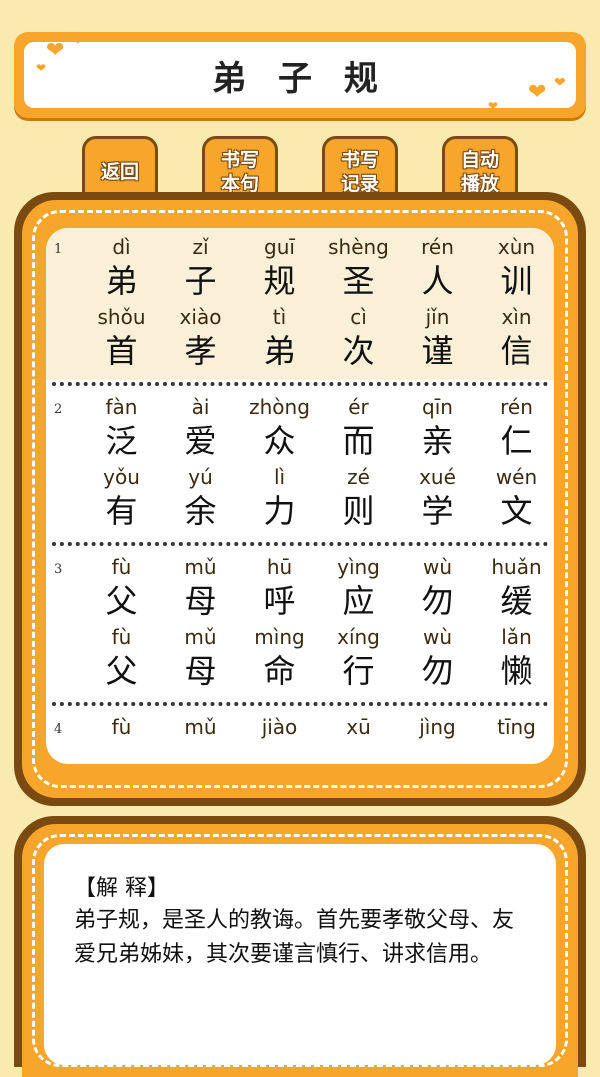 Image resolution: width=600 pixels, height=1077 pixels. I want to click on character-cell: jǐn 谨, so click(437, 339).